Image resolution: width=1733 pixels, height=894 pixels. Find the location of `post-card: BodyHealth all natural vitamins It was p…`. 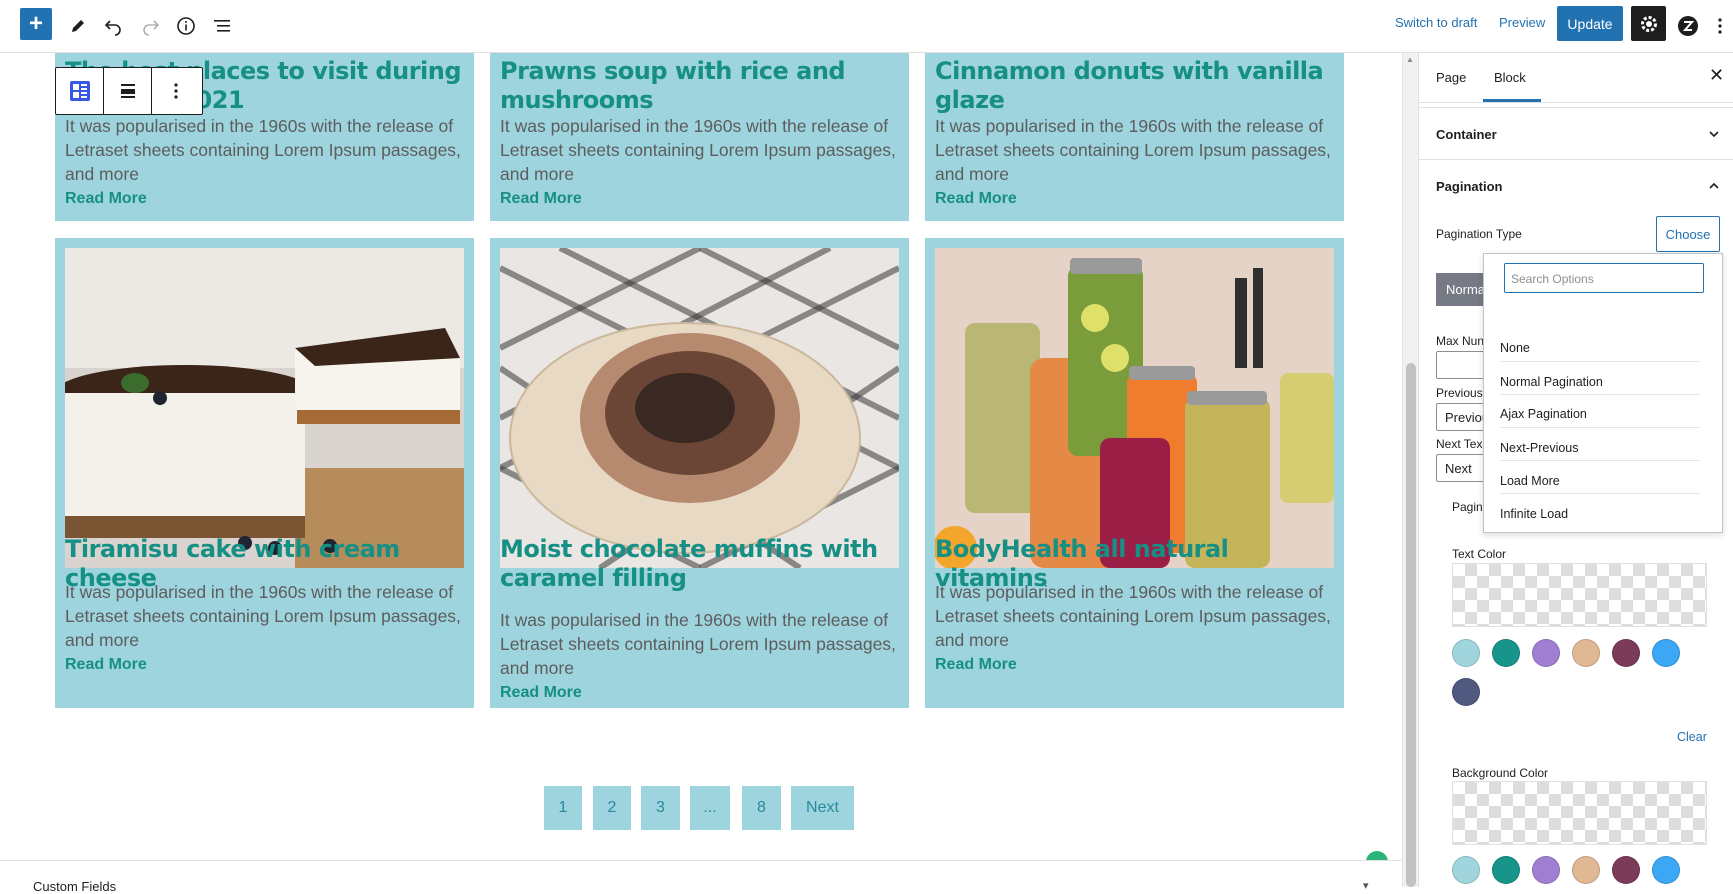

post-card: BodyHealth all natural vitamins It was p… is located at coordinates (1134, 473).